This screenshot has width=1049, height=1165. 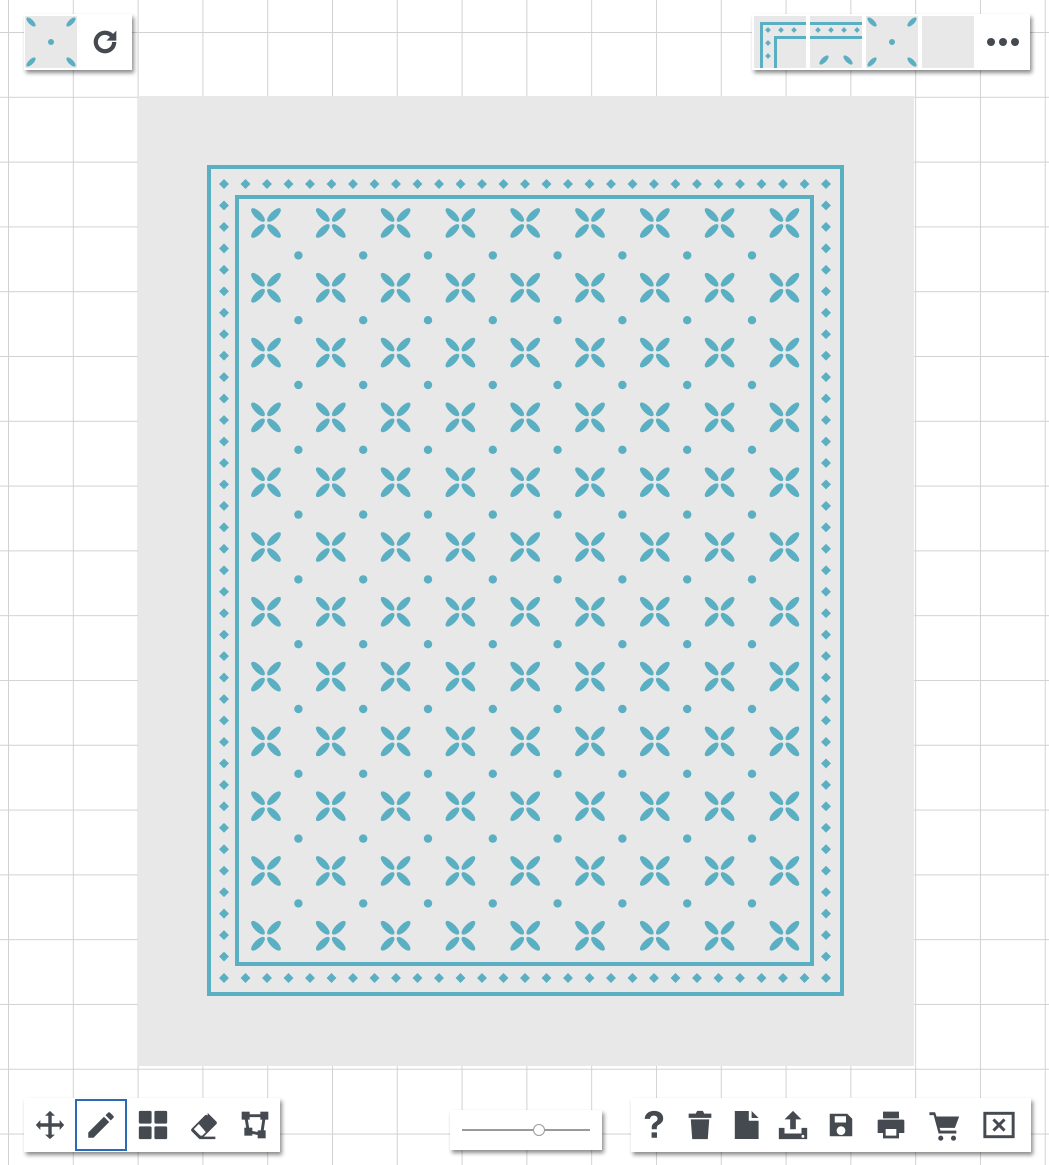 What do you see at coordinates (945, 1125) in the screenshot?
I see `cart-button` at bounding box center [945, 1125].